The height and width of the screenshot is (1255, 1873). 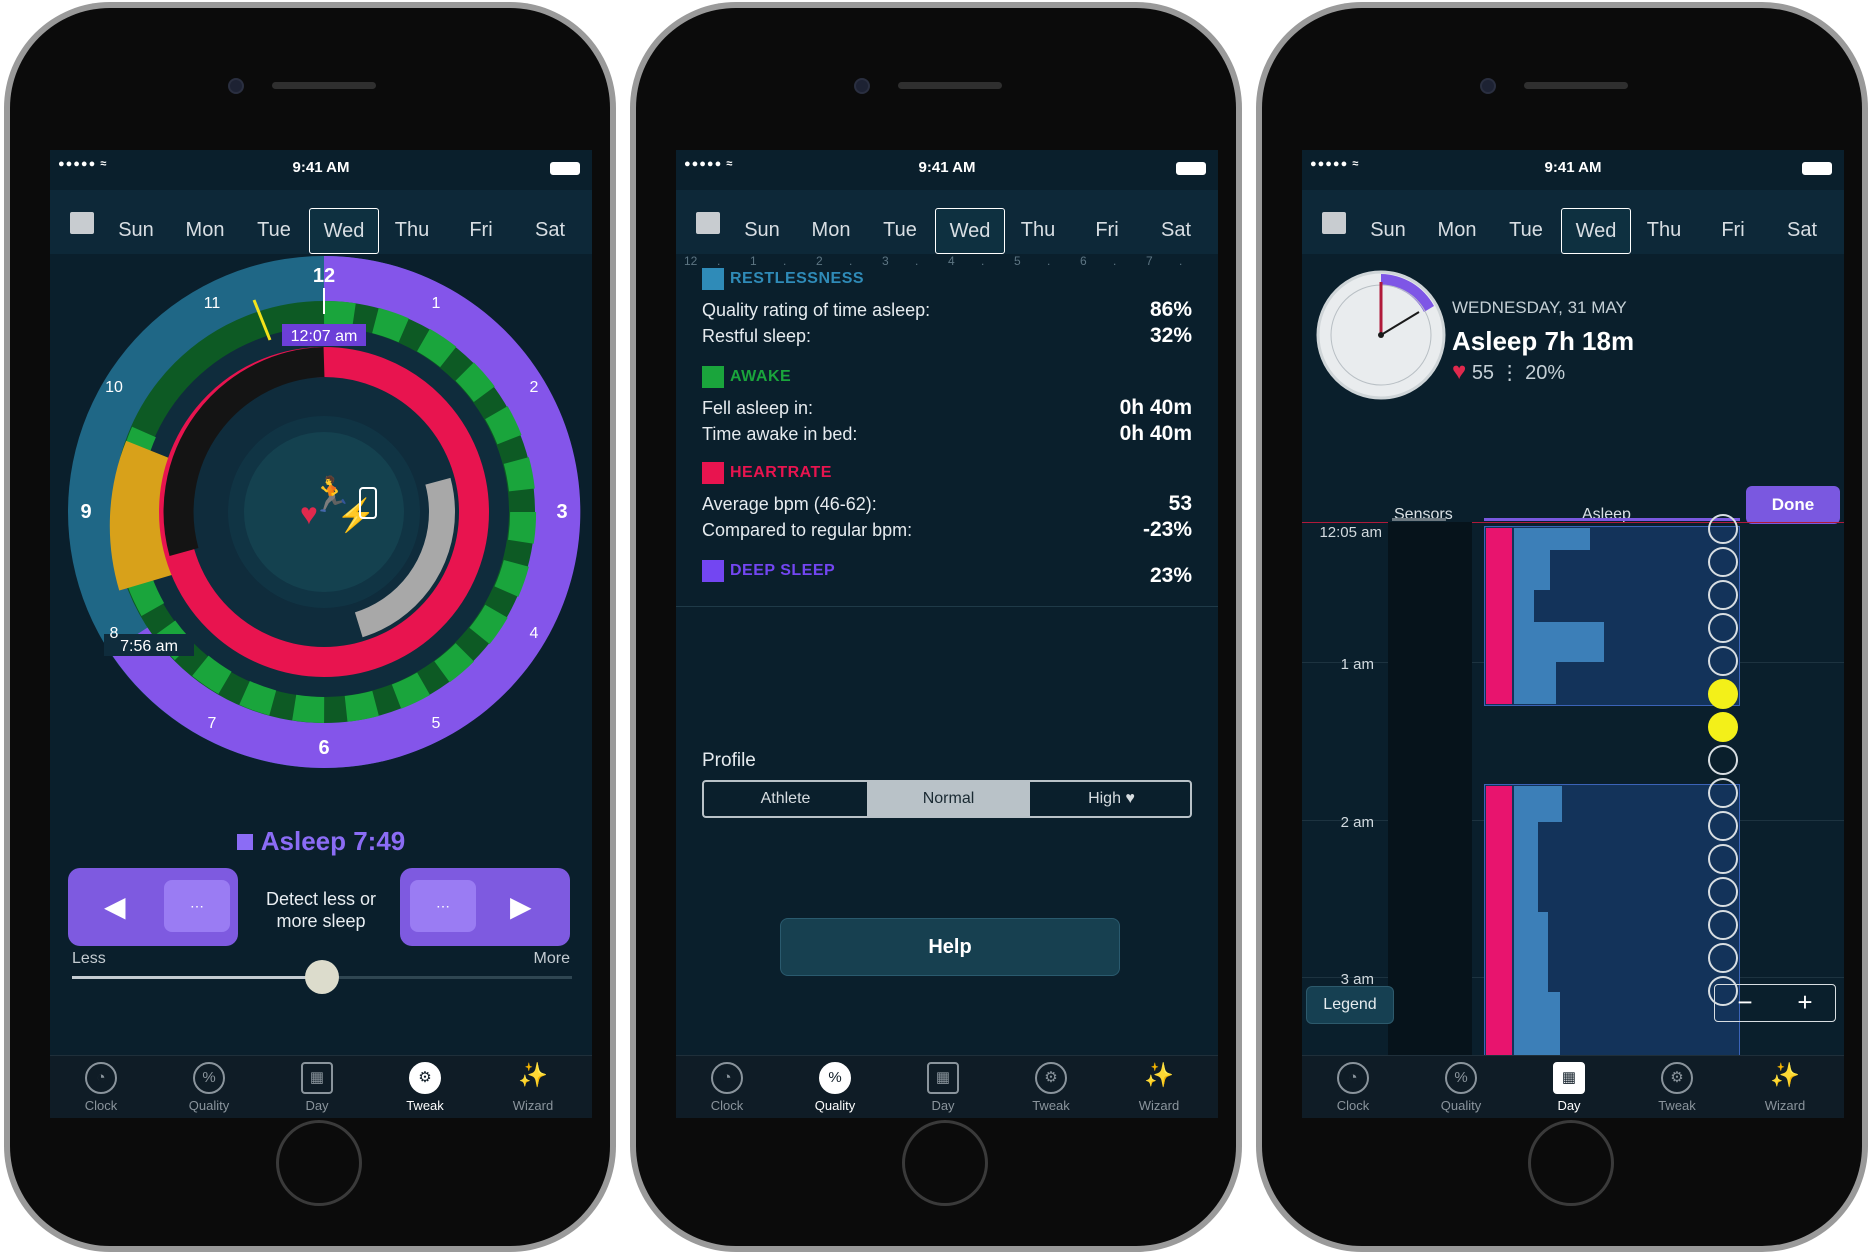 What do you see at coordinates (789, 504) in the screenshot?
I see `average-bpm-label: Average bpm (46-62):` at bounding box center [789, 504].